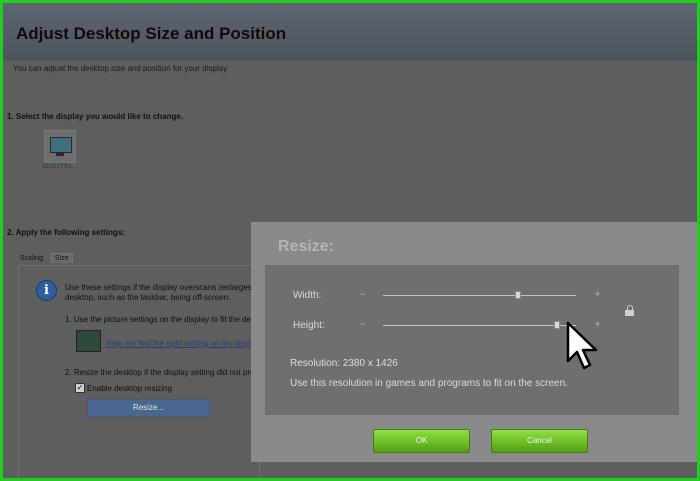 The image size is (700, 481). What do you see at coordinates (362, 294) in the screenshot?
I see `width-minus-button: −` at bounding box center [362, 294].